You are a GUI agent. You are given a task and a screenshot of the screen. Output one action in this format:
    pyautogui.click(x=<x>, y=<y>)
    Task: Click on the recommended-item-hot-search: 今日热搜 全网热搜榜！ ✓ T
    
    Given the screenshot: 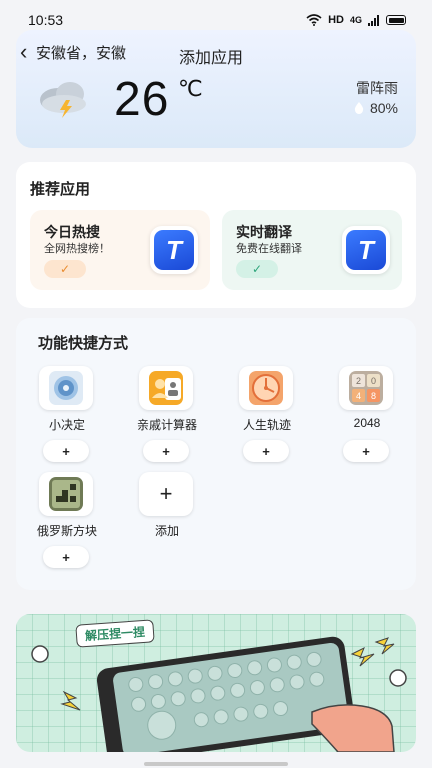 What is the action you would take?
    pyautogui.click(x=120, y=250)
    